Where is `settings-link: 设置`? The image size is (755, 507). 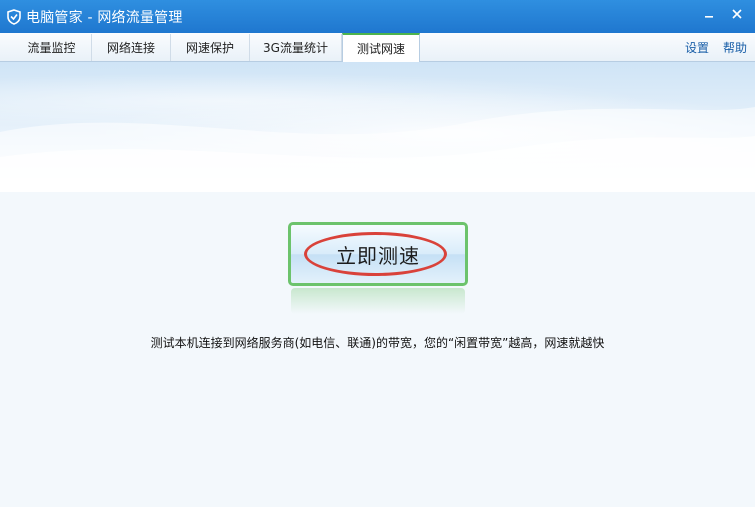 settings-link: 设置 is located at coordinates (697, 47).